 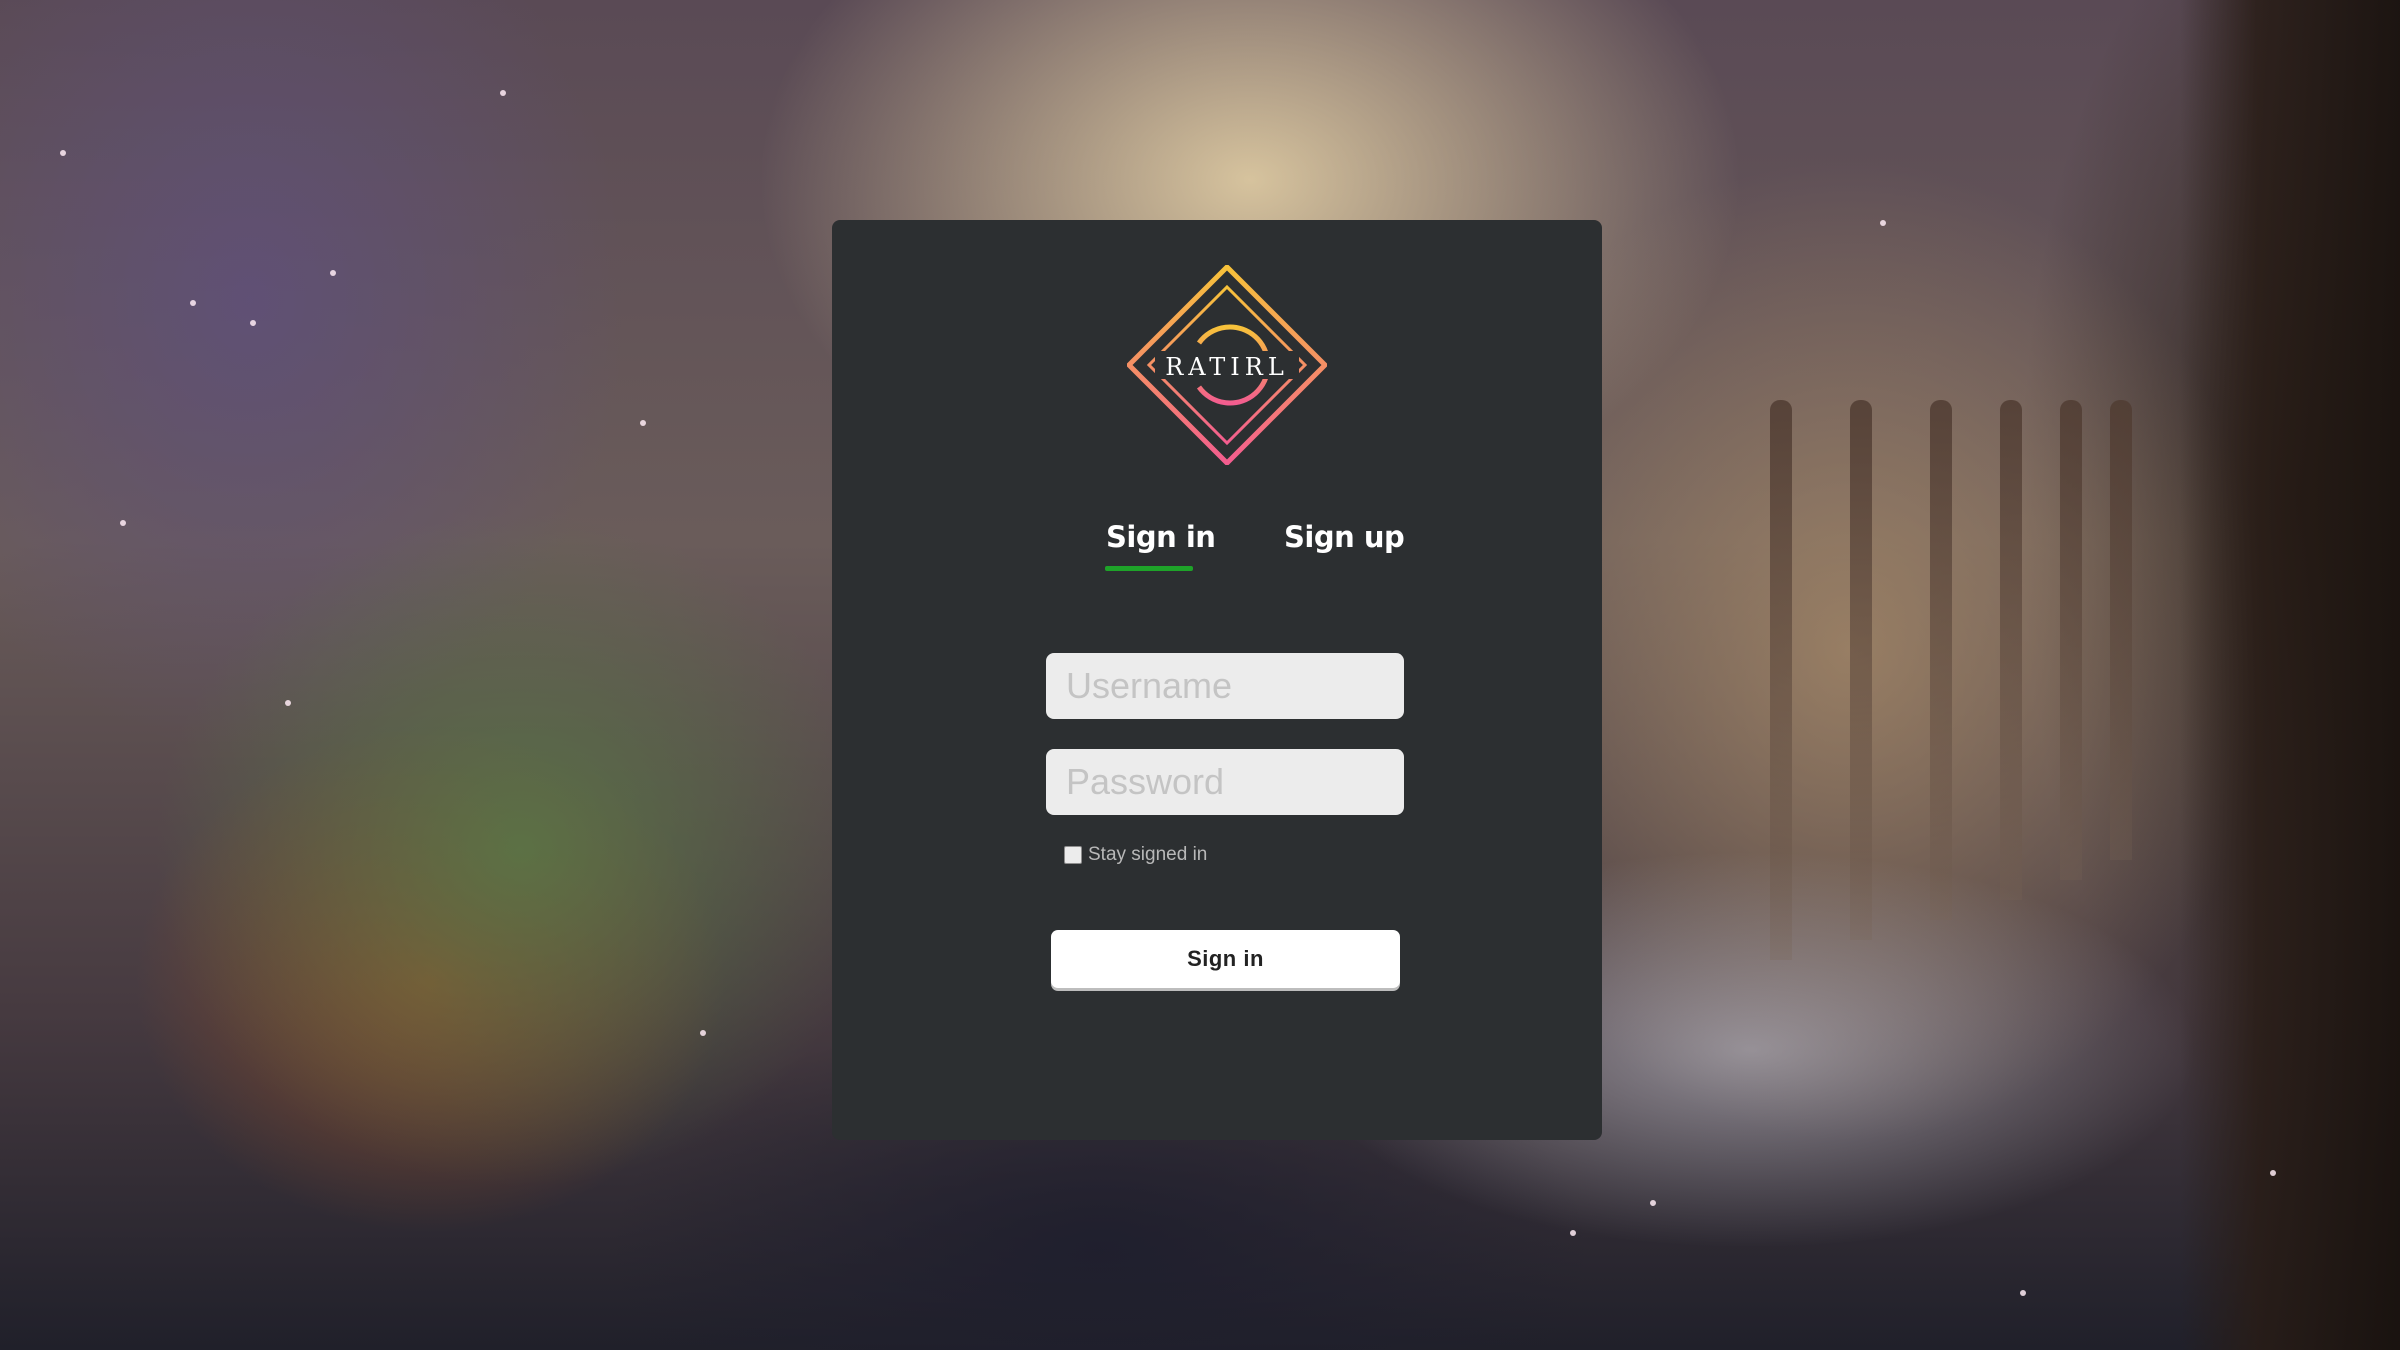 I want to click on stay-signed-in-label: Stay signed in, so click(x=1148, y=854).